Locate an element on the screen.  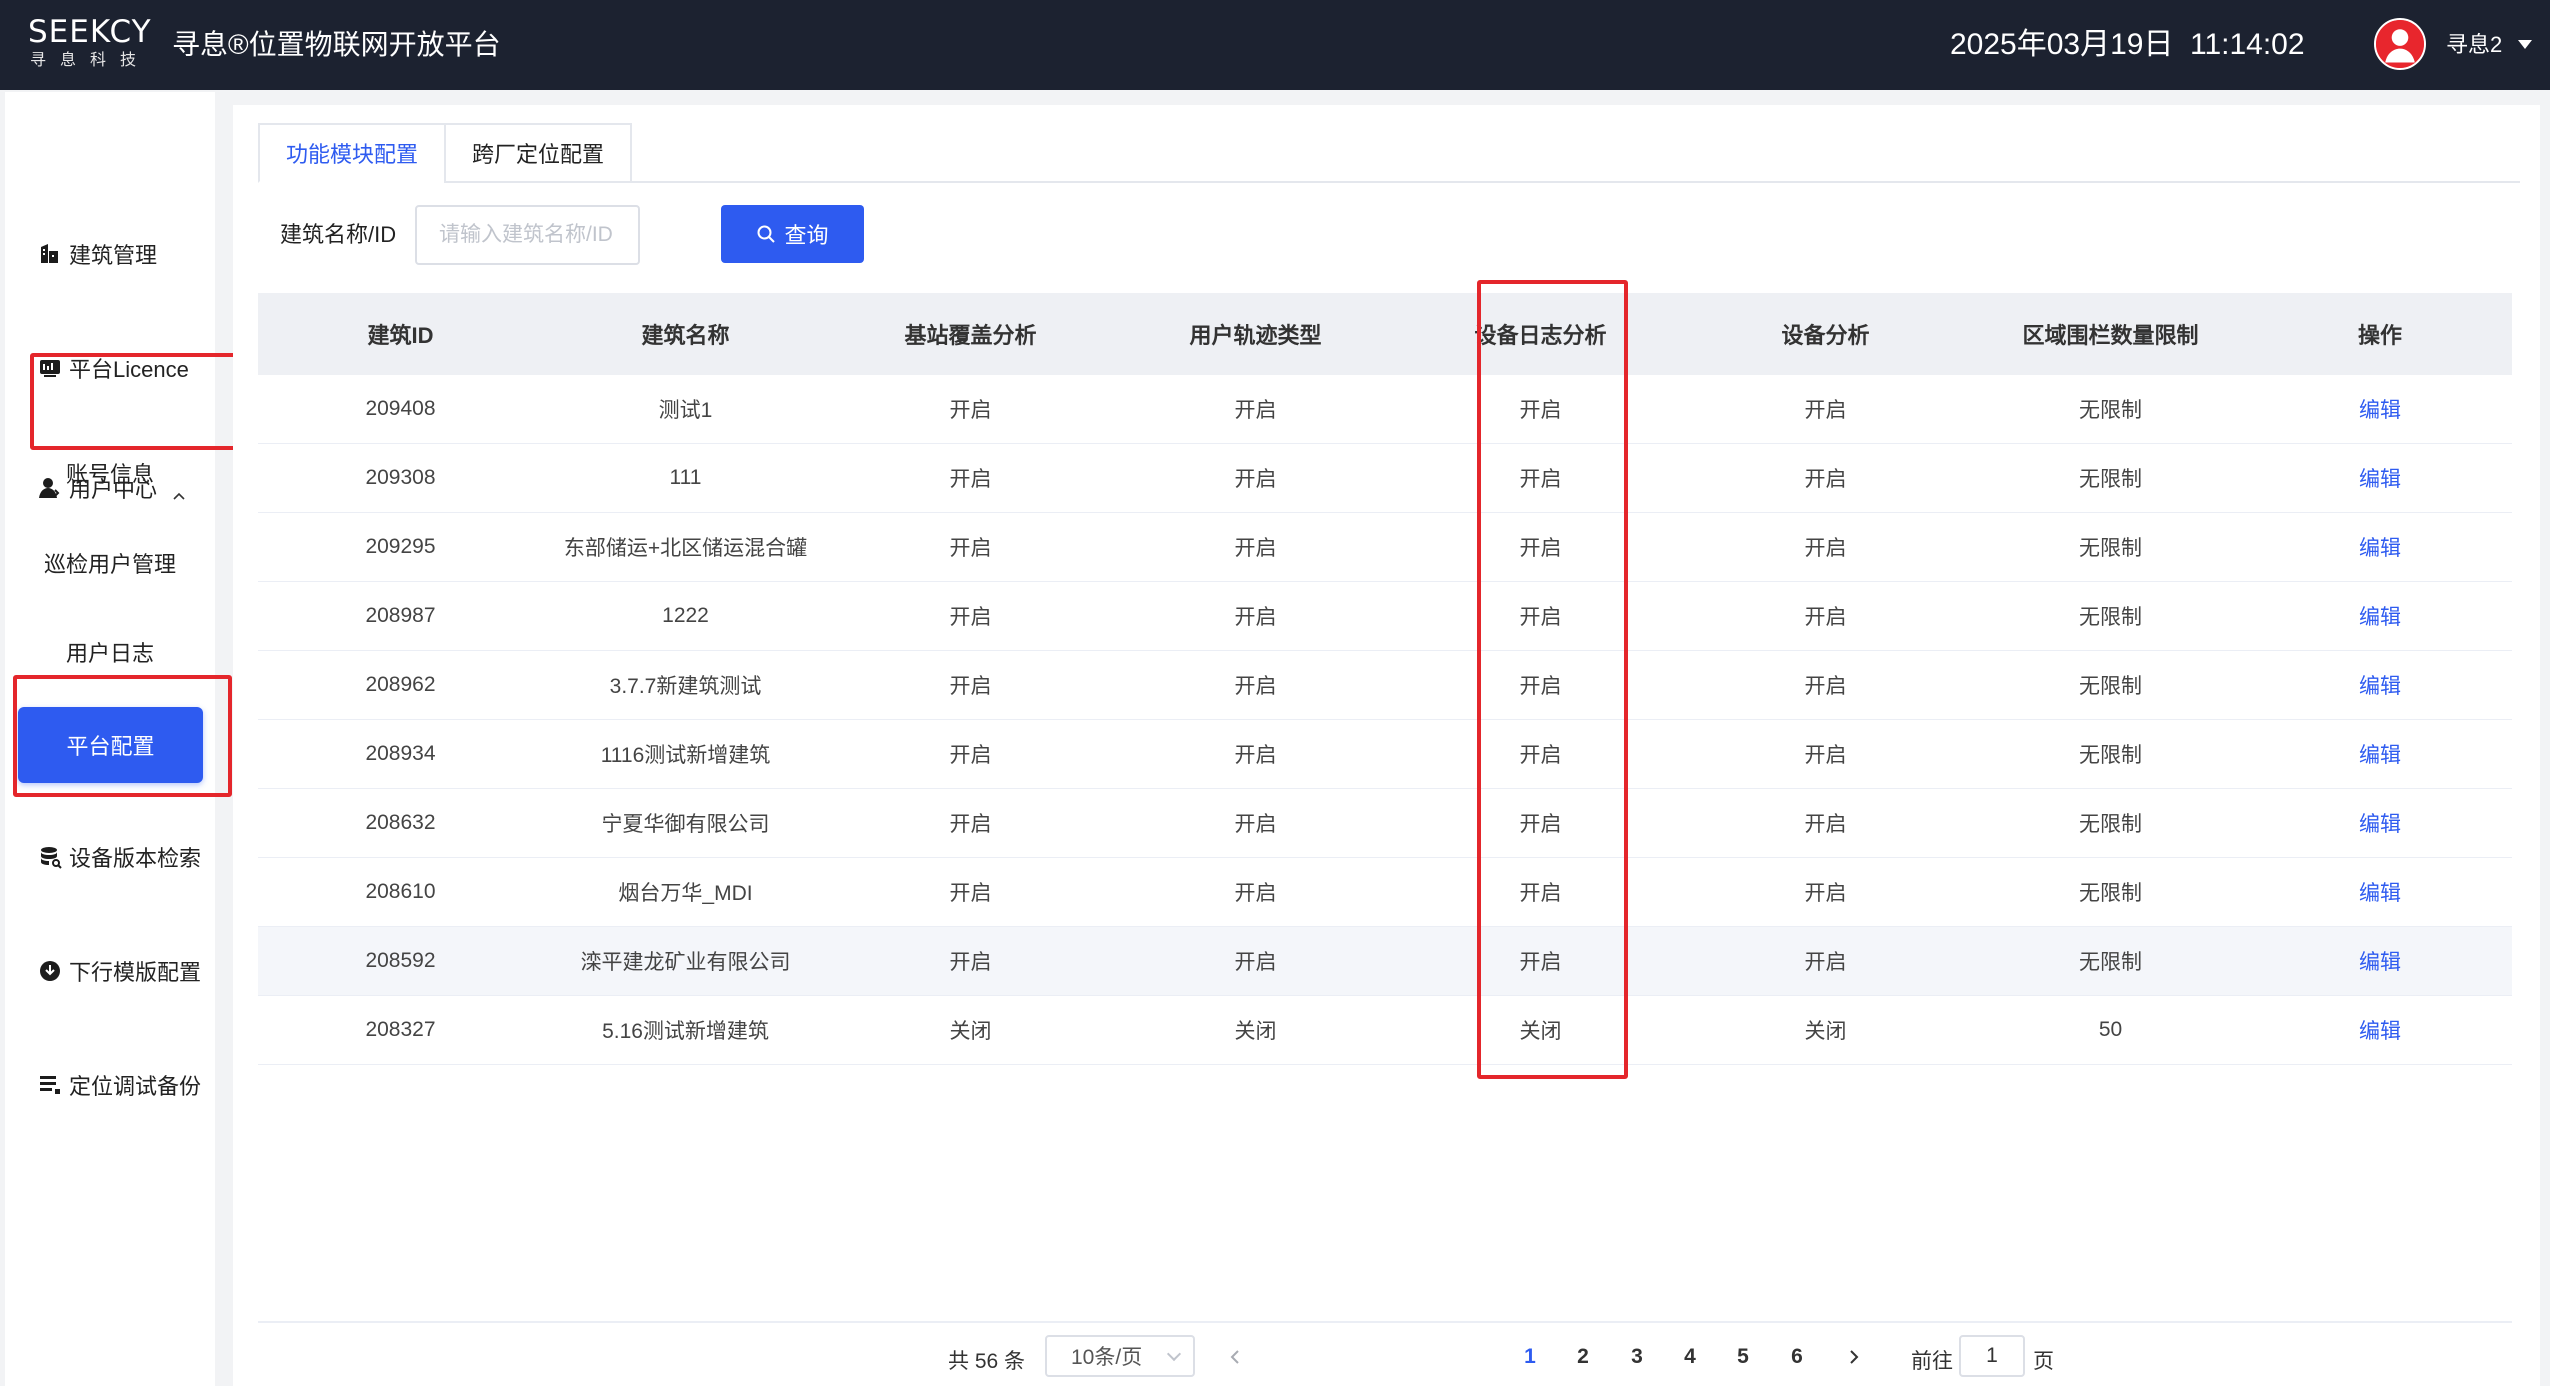
search-input is located at coordinates (527, 235).